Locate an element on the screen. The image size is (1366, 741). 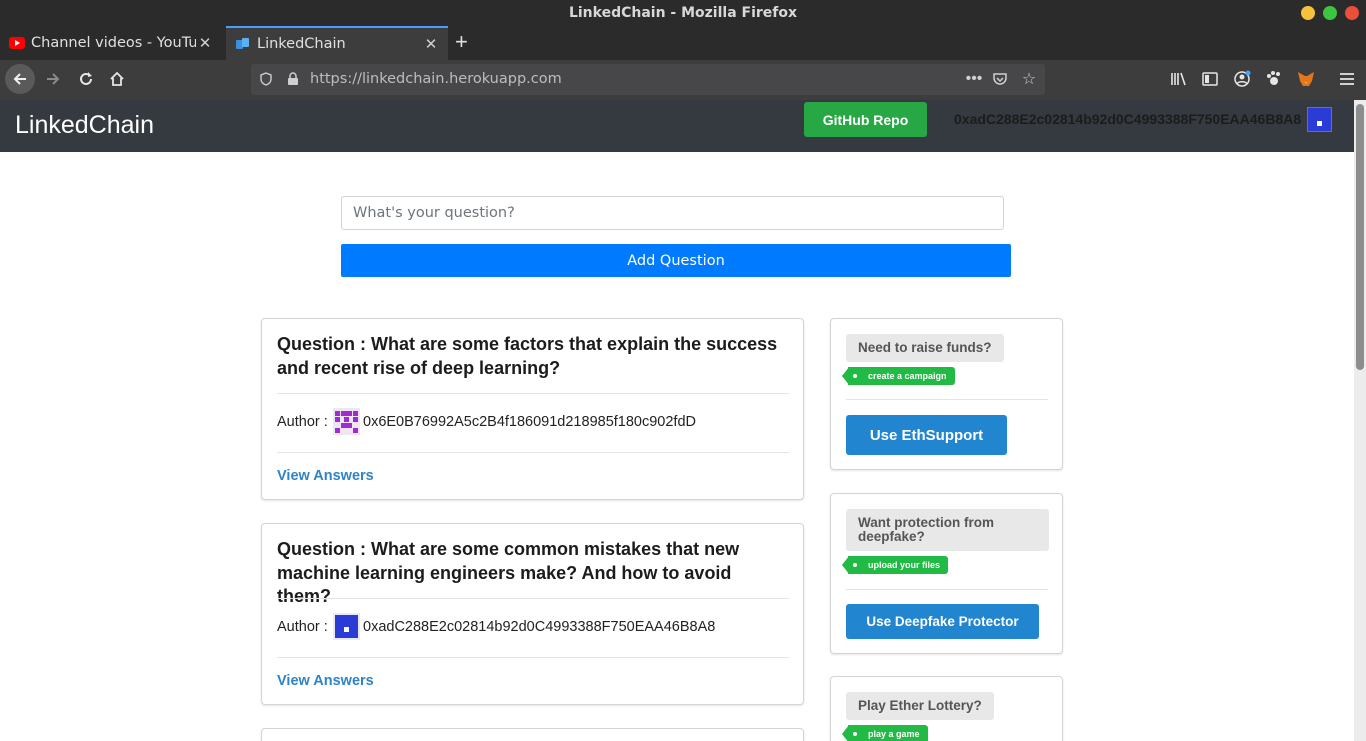
hamburger-menu-icon is located at coordinates (1347, 79).